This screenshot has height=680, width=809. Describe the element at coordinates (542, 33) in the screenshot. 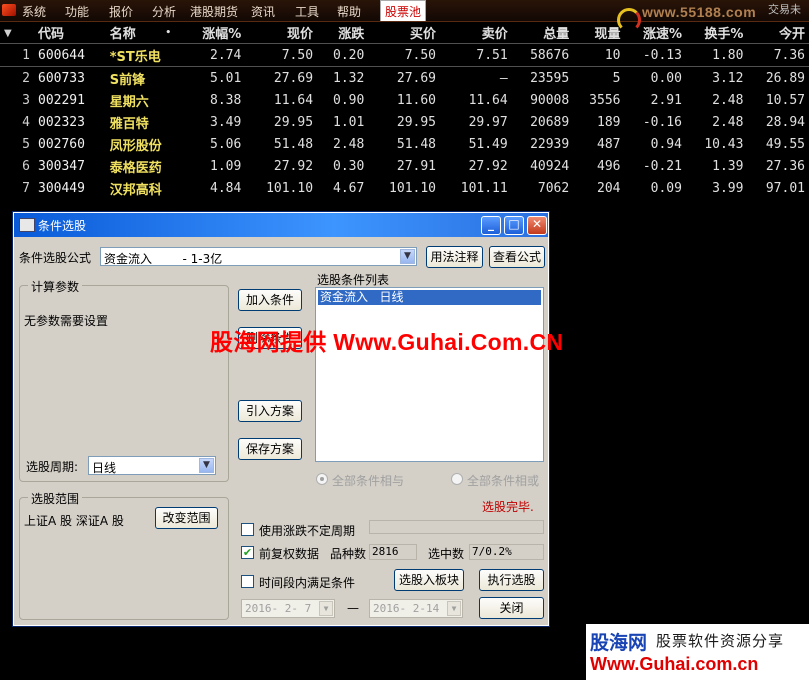

I see `col-volume: 总量` at that location.